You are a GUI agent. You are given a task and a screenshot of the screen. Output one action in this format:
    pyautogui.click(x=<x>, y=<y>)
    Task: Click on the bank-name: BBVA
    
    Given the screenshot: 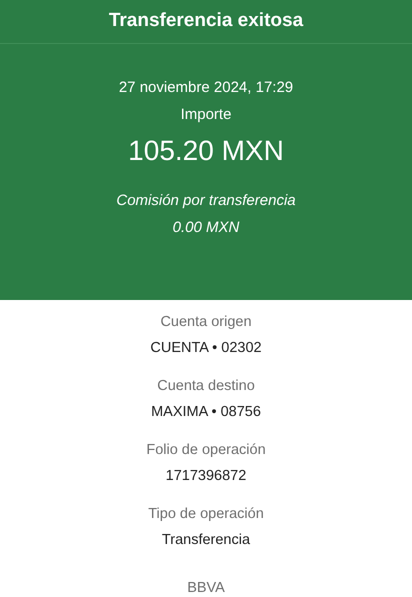 What is the action you would take?
    pyautogui.click(x=206, y=588)
    